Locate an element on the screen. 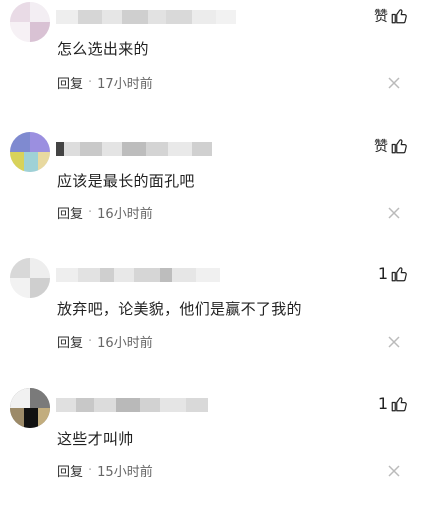 Image resolution: width=422 pixels, height=506 pixels. comment-meta: 回复 · 17小时前 is located at coordinates (105, 82).